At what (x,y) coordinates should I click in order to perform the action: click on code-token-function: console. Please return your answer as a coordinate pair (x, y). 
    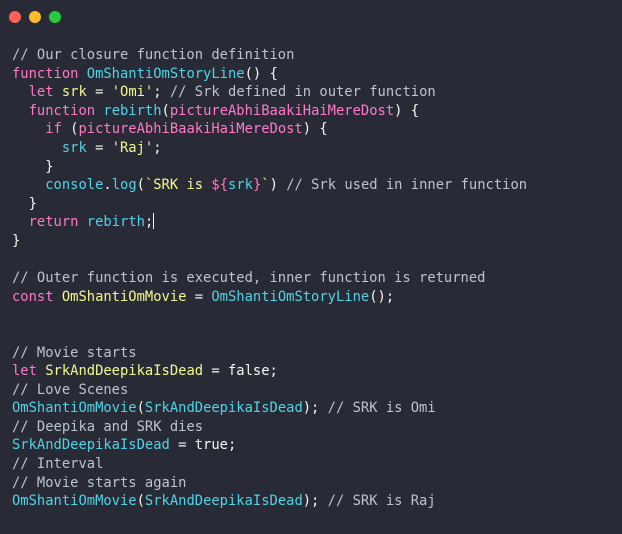
    Looking at the image, I should click on (74, 185).